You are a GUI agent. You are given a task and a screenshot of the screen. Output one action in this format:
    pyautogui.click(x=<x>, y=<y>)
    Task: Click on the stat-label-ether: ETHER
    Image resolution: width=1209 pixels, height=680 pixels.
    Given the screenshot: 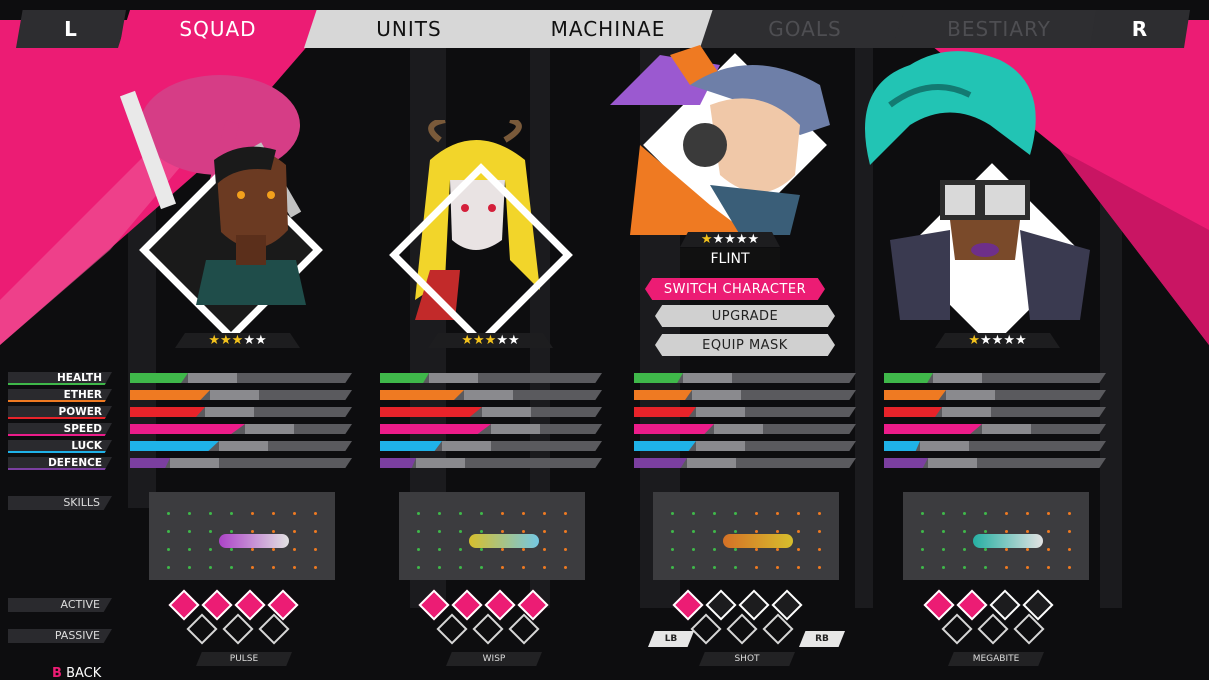 What is the action you would take?
    pyautogui.click(x=60, y=395)
    